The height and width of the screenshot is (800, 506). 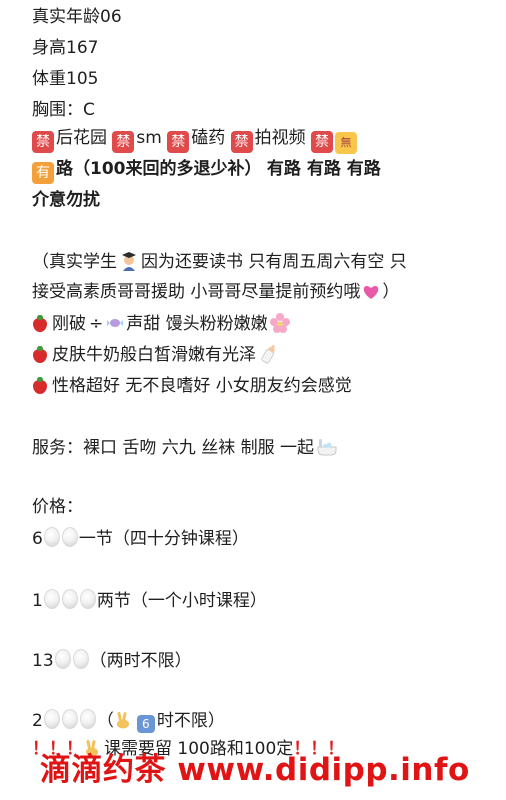 I want to click on profile-age: 真实年龄06, so click(x=77, y=17).